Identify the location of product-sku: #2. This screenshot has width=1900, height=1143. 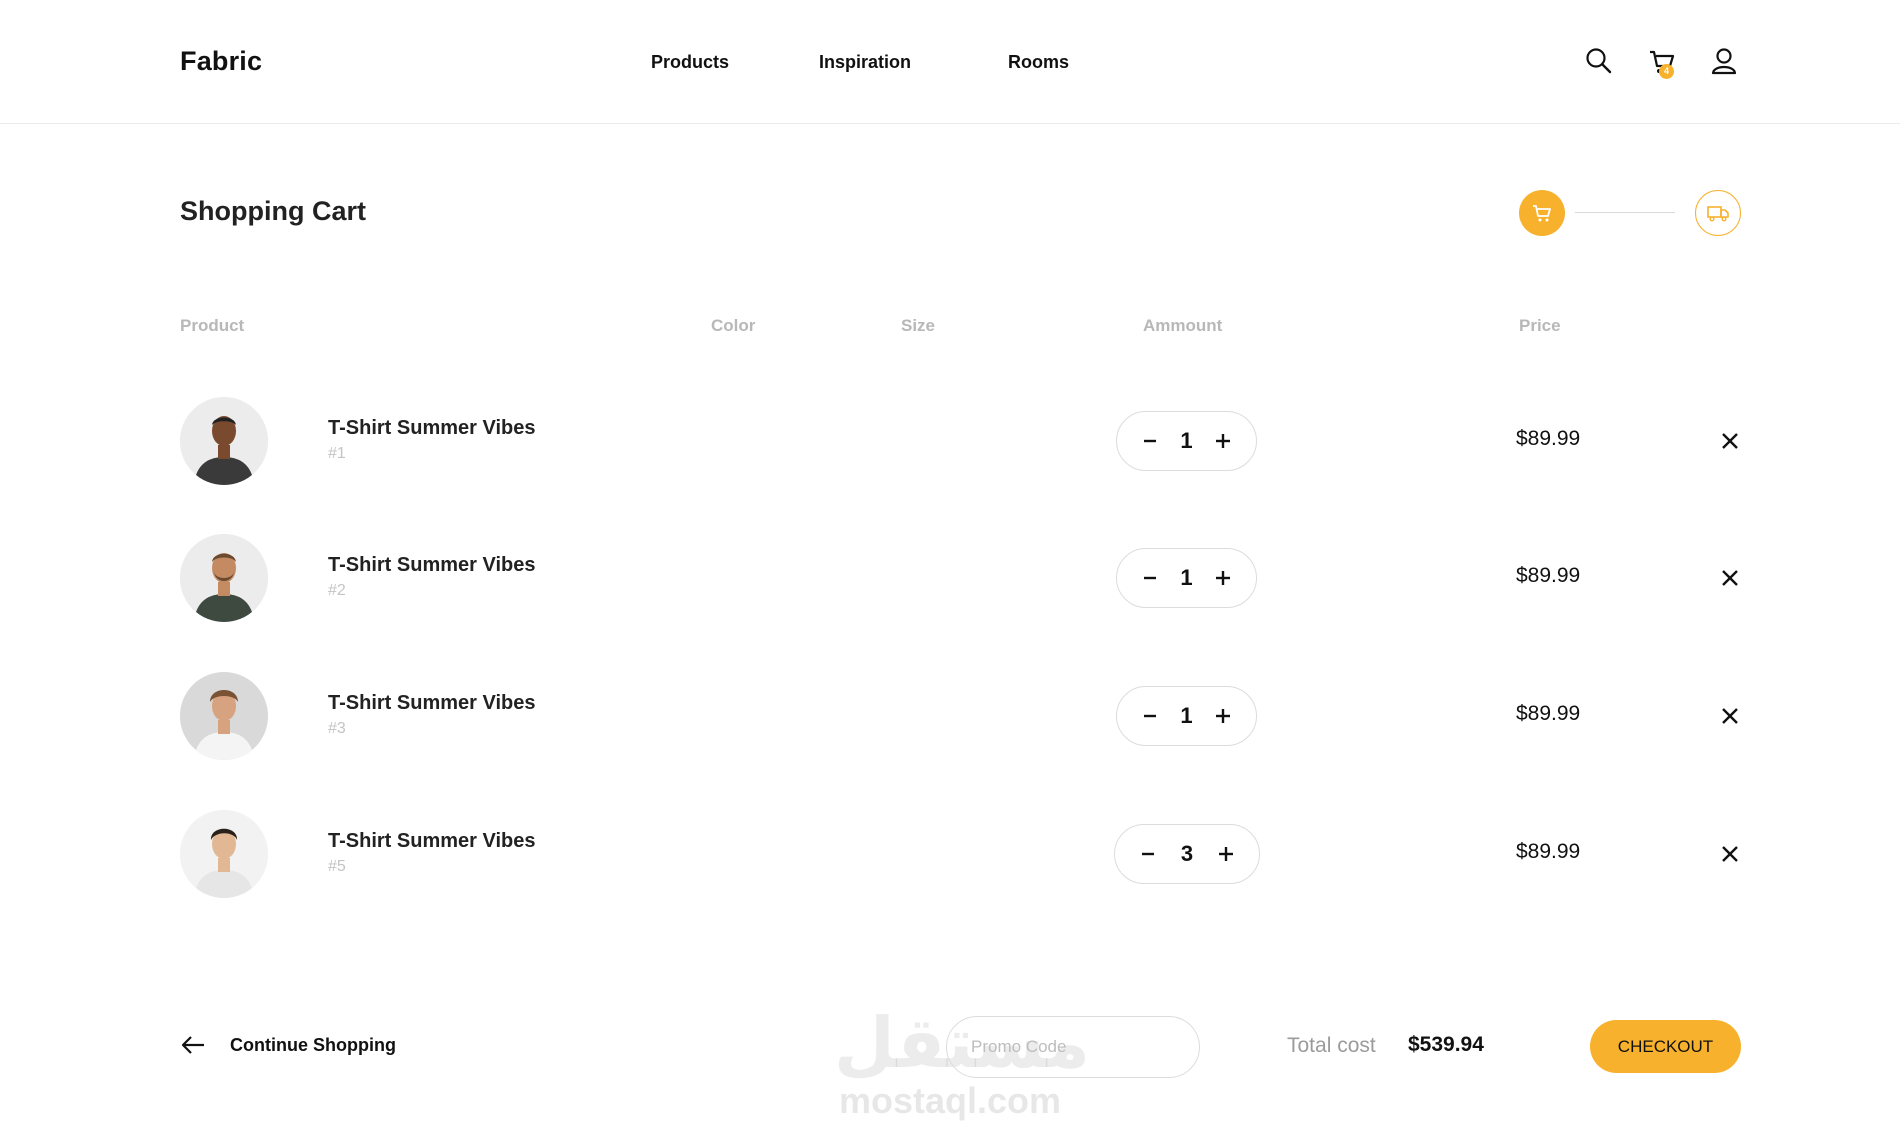
(337, 590).